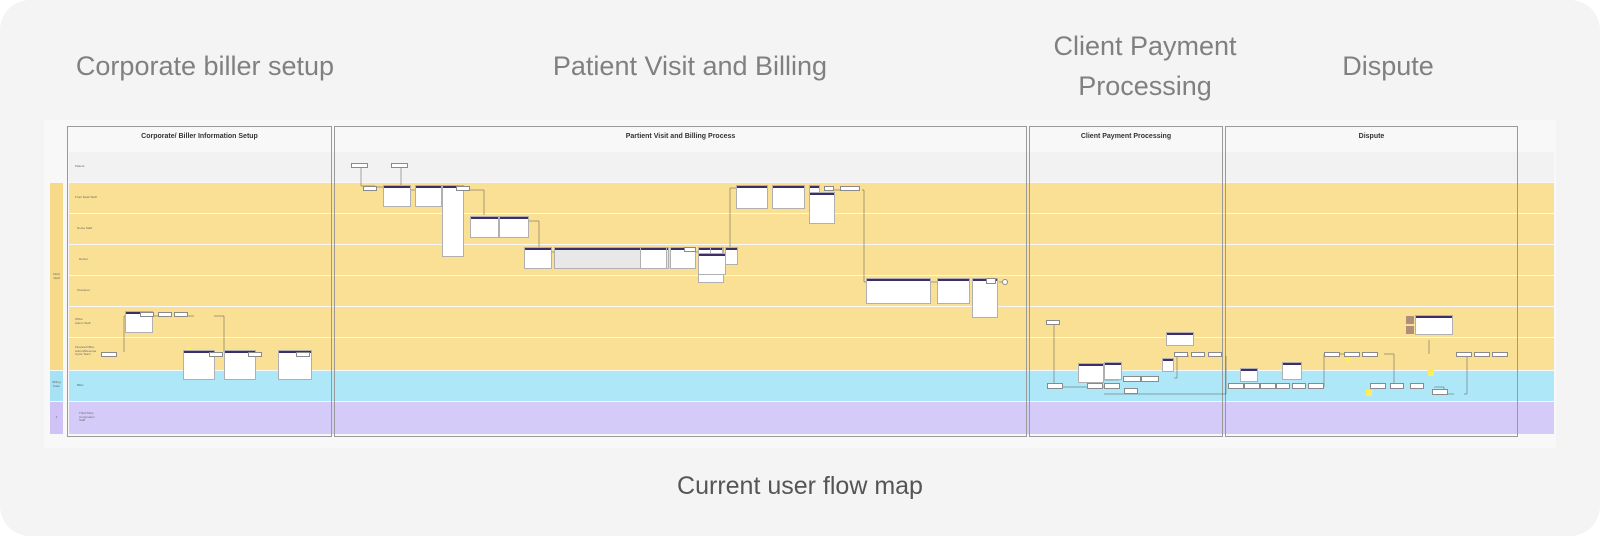 Image resolution: width=1600 pixels, height=536 pixels. I want to click on heading-dispute: Dispute, so click(1388, 66).